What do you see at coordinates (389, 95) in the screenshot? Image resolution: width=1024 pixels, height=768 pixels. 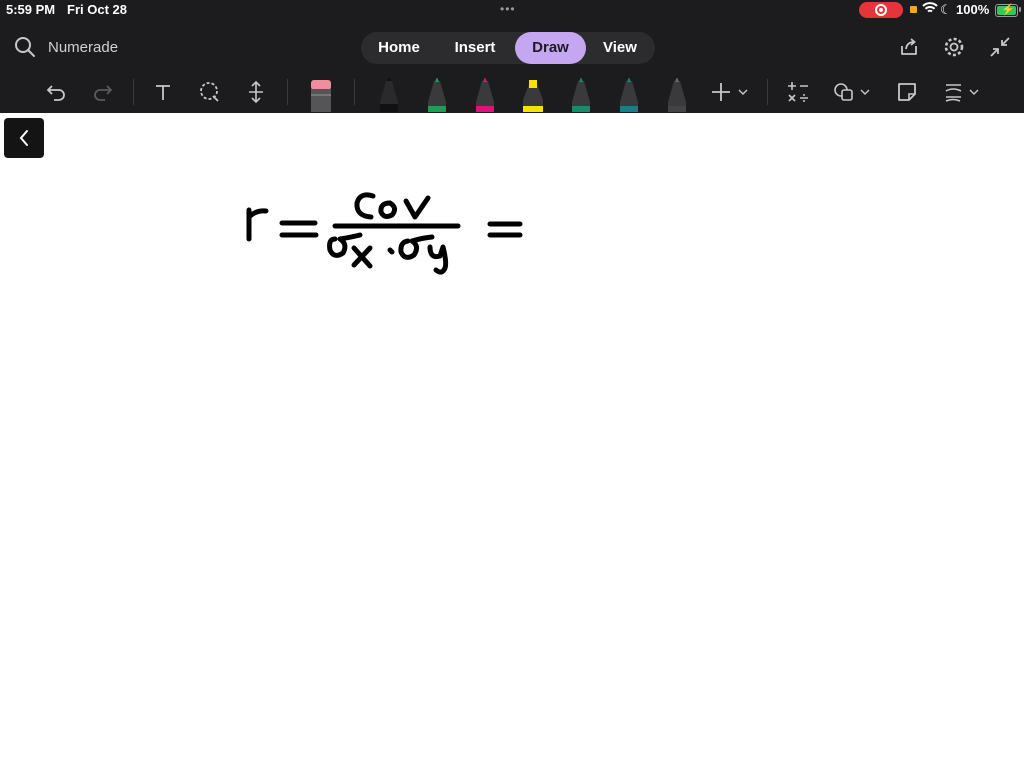 I see `pen-black-icon` at bounding box center [389, 95].